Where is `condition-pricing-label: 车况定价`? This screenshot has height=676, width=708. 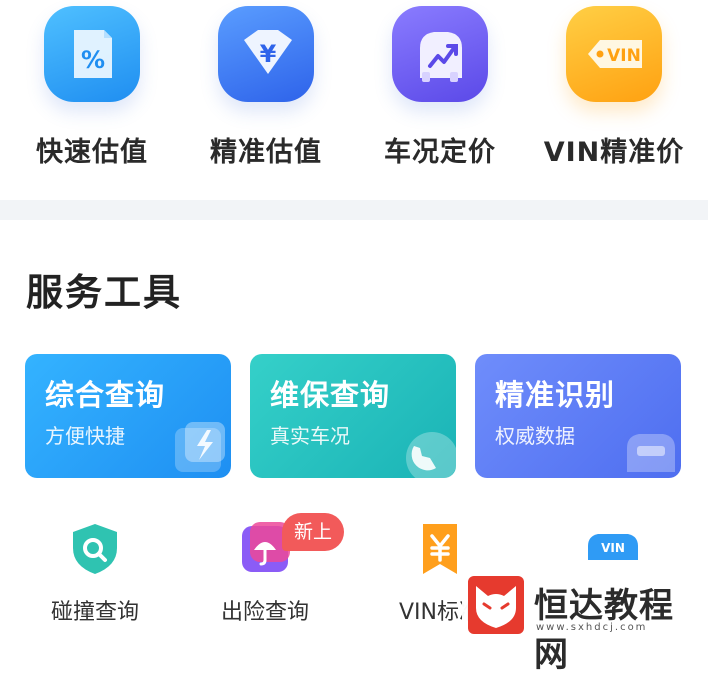 condition-pricing-label: 车况定价 is located at coordinates (440, 152).